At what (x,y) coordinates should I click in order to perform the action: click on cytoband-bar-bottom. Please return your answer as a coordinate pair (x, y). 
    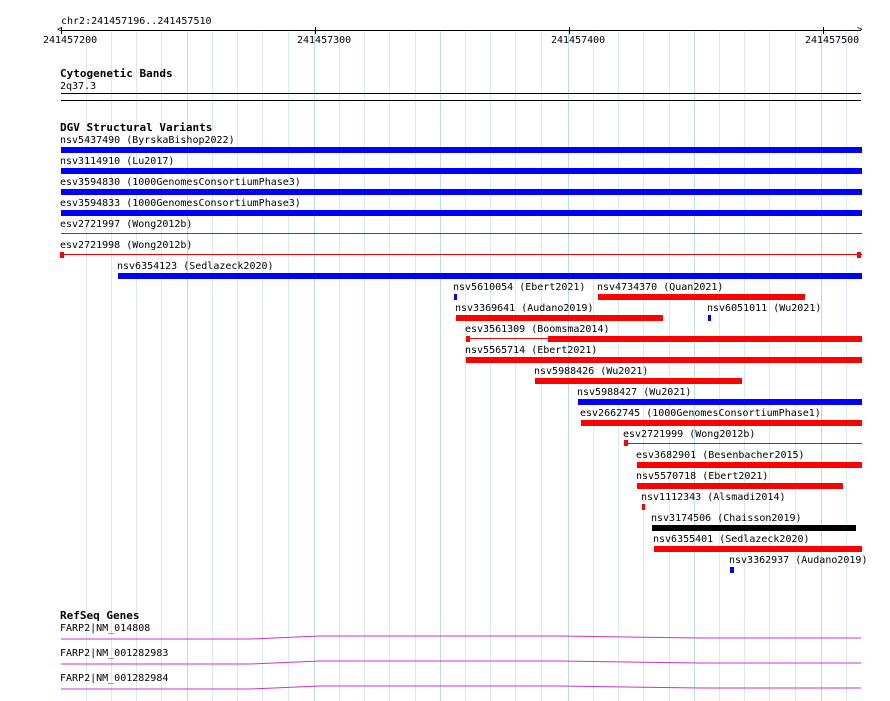
    Looking at the image, I should click on (461, 100).